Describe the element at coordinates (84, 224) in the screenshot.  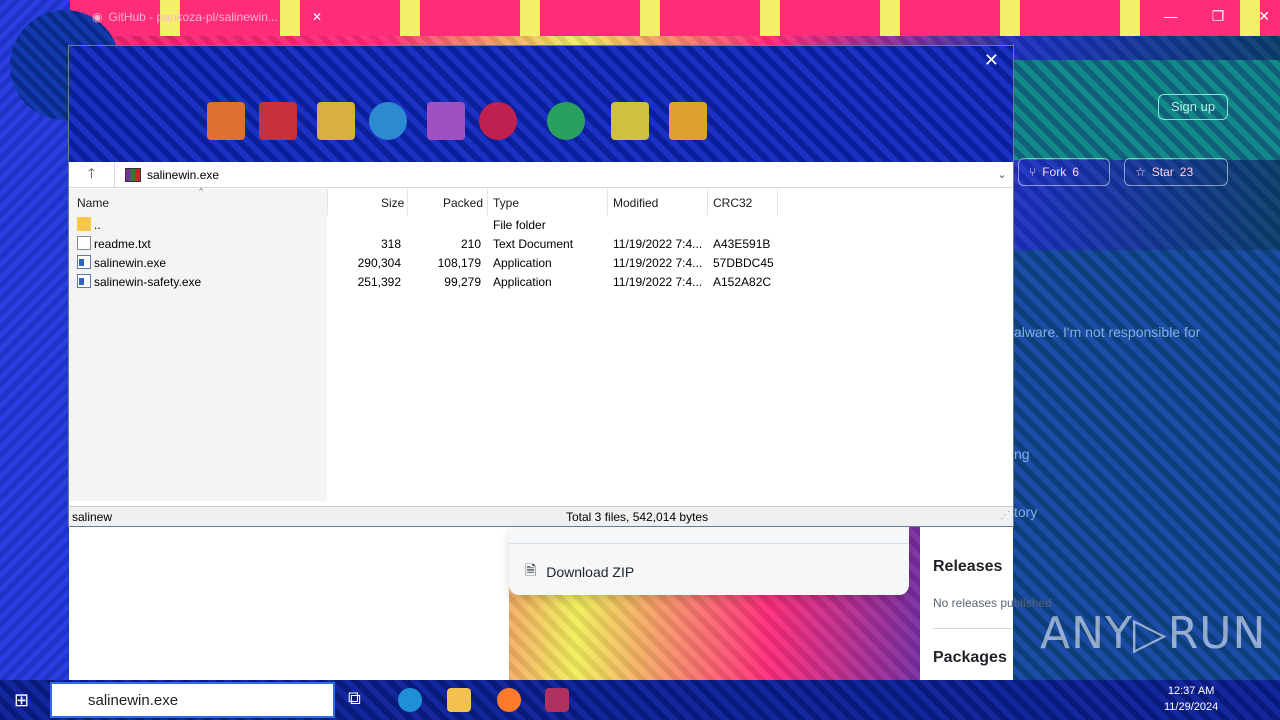
I see `folder-icon` at that location.